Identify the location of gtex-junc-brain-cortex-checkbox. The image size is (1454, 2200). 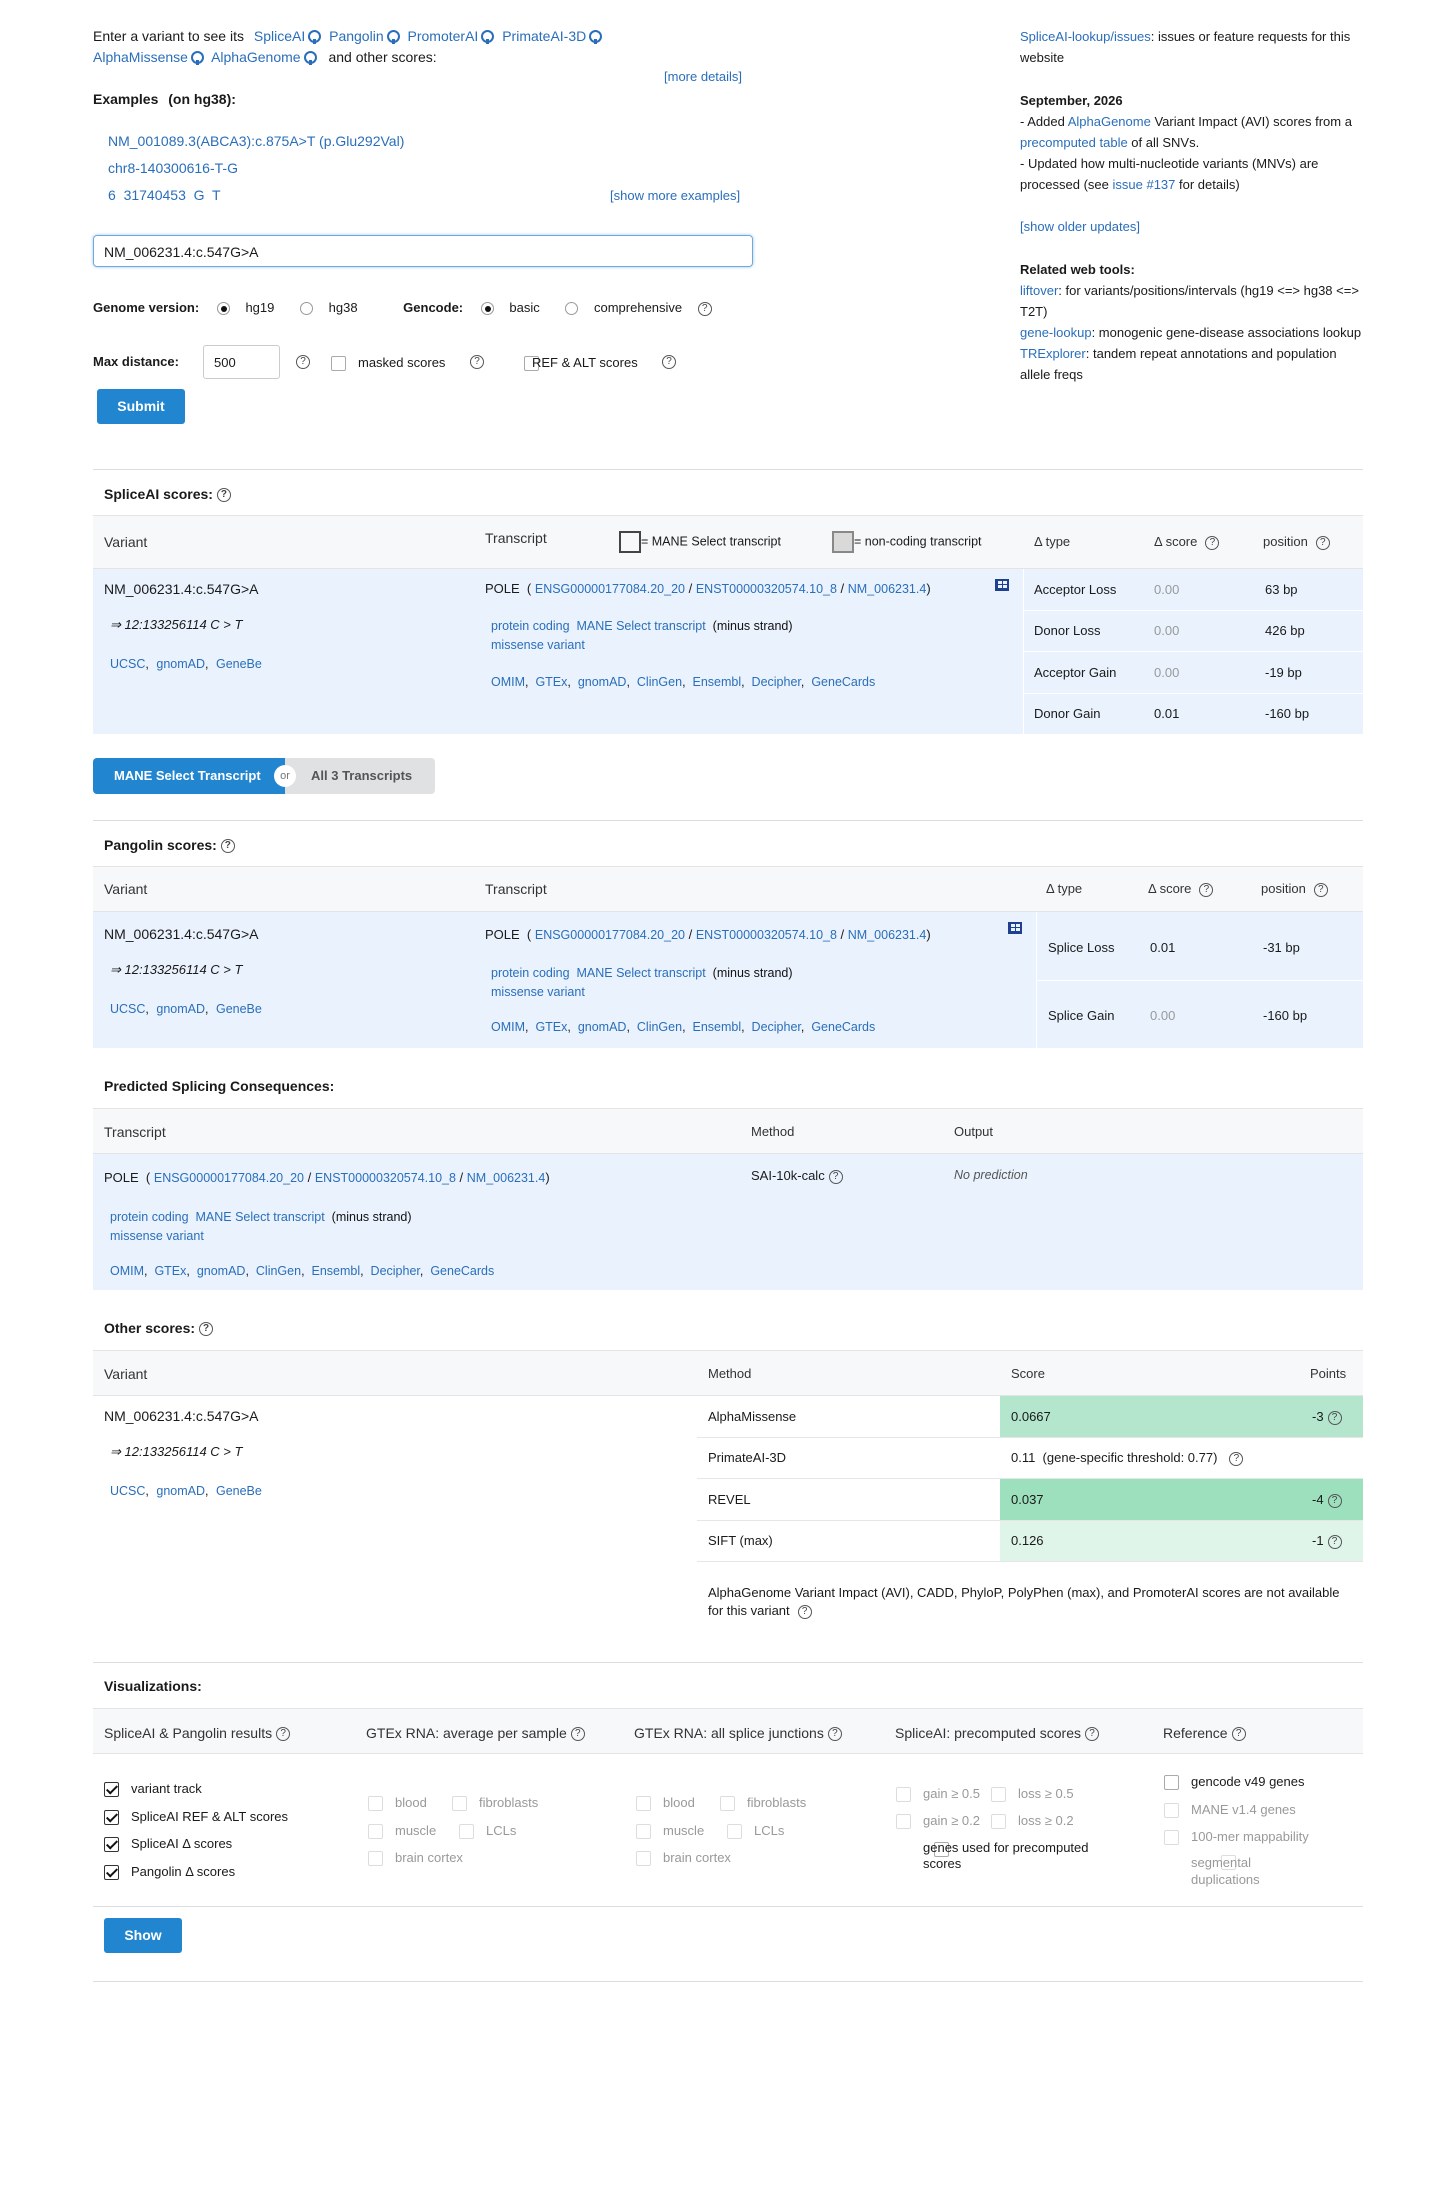
(643, 1859).